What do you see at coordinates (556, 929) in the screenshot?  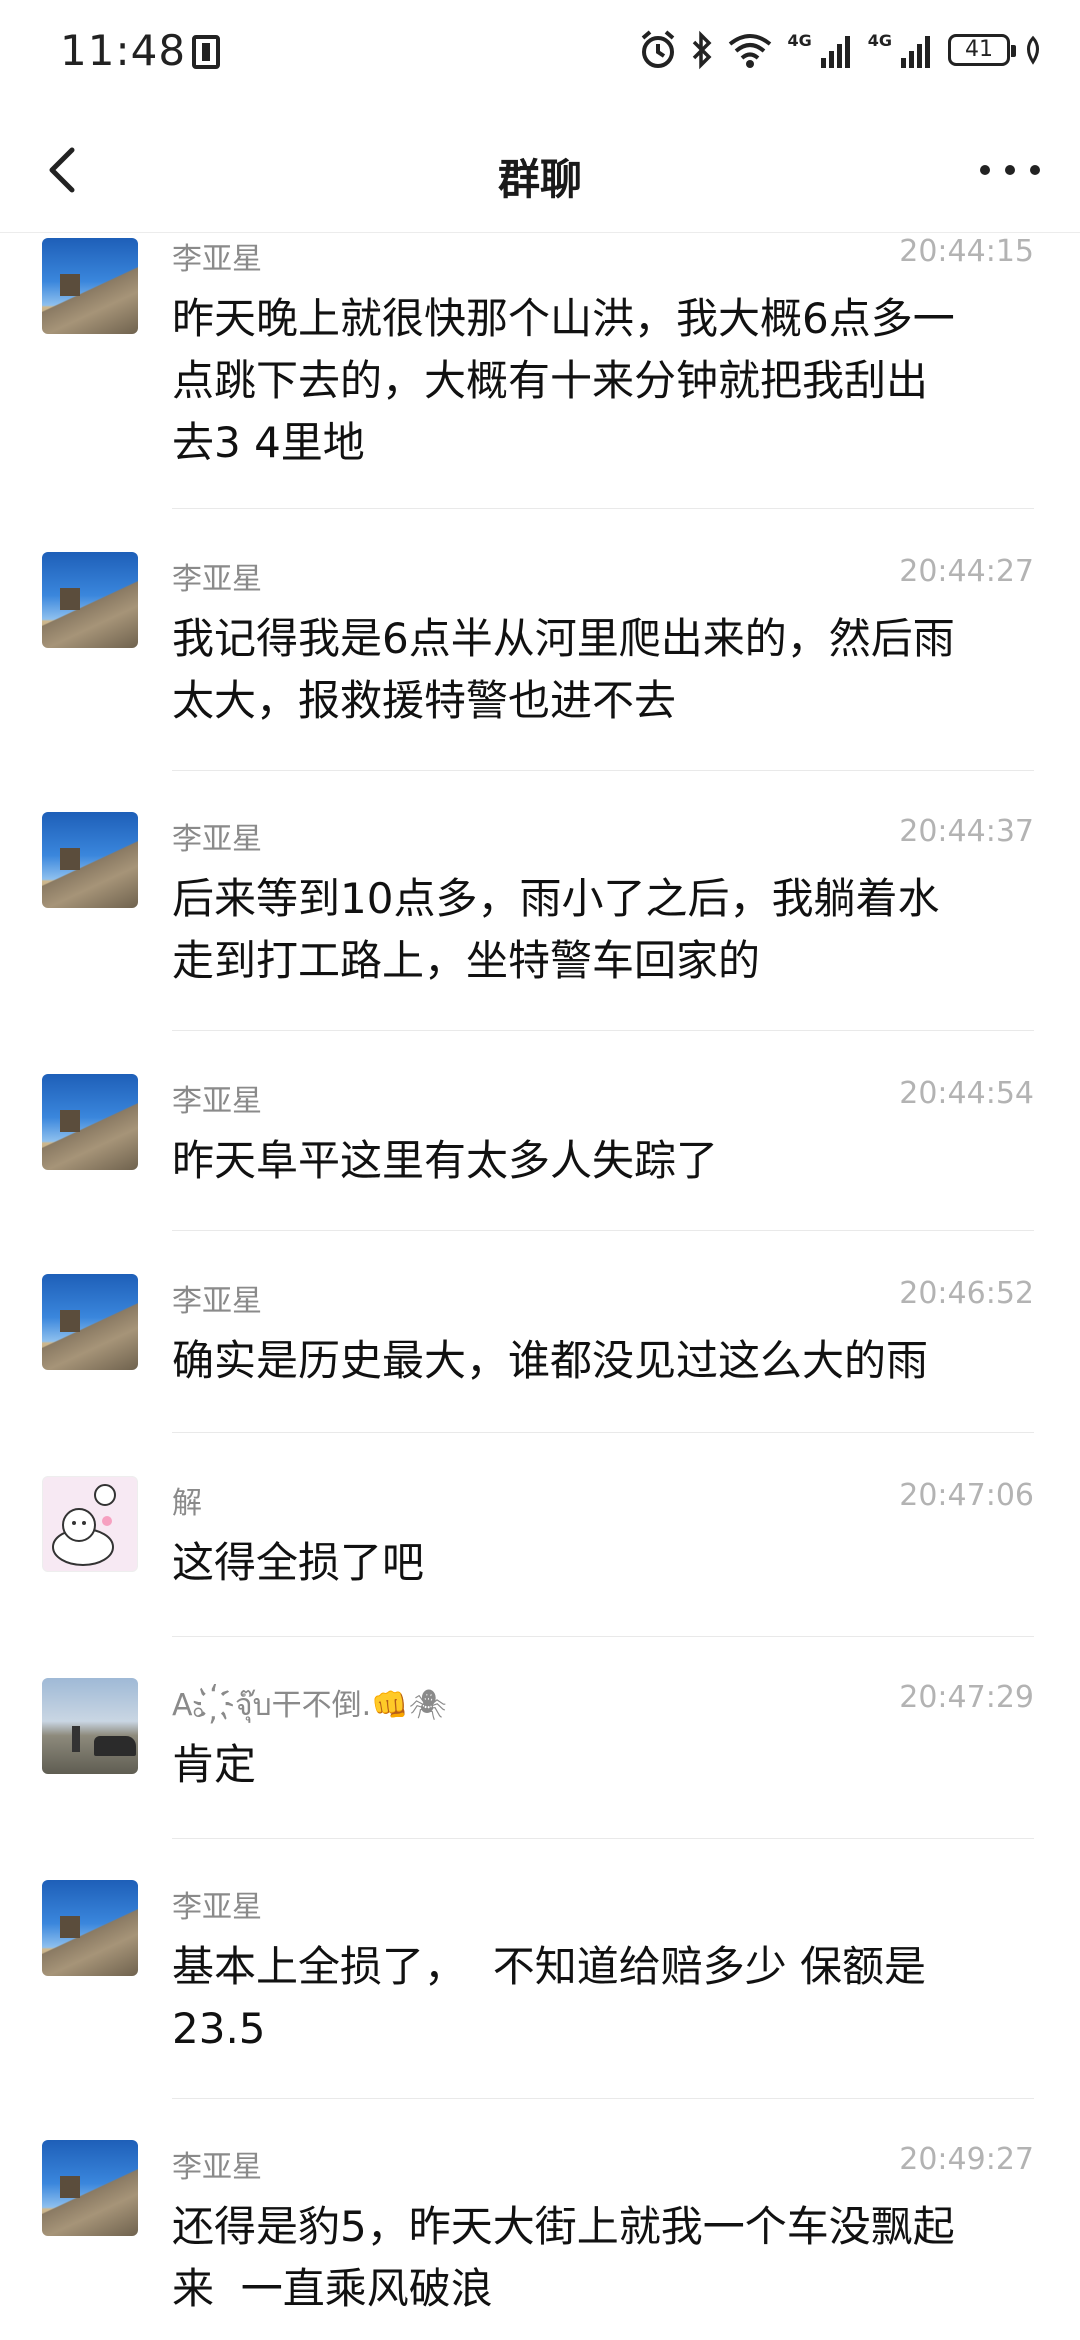 I see `message-text: 后来等到10点多，雨小了之后，我躺着水 走到打工路上，坐特警车回家的` at bounding box center [556, 929].